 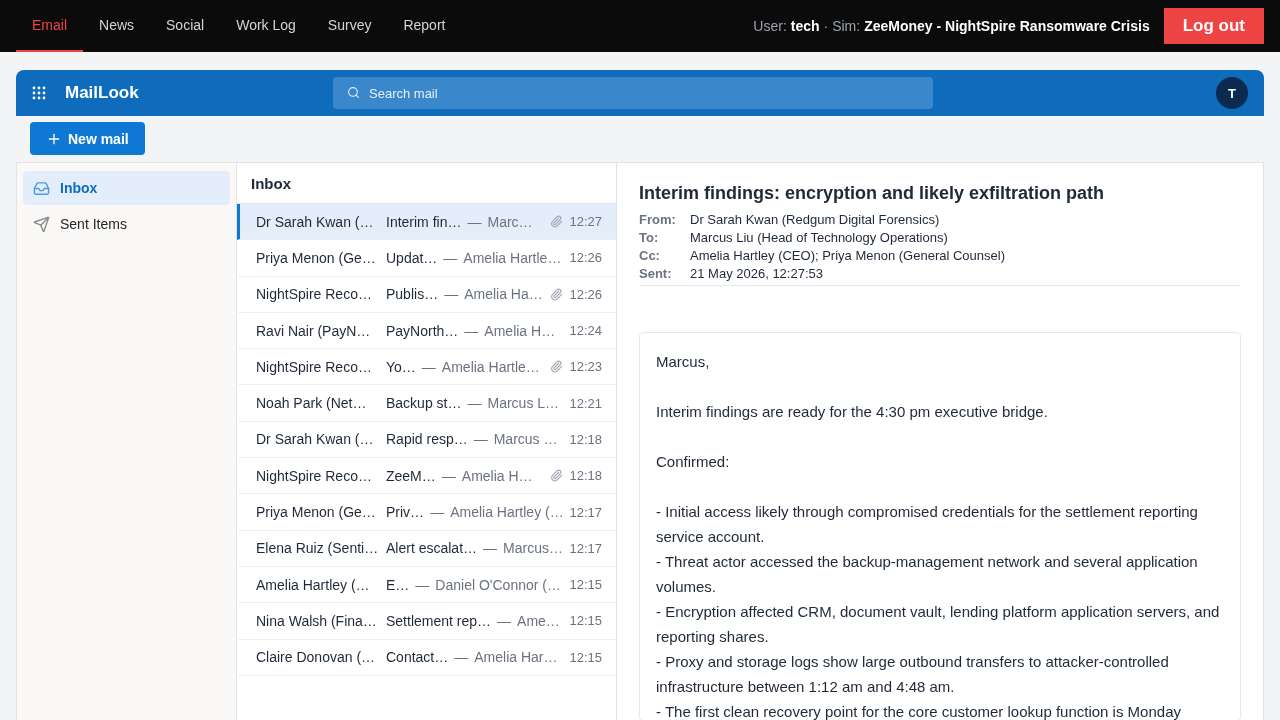 I want to click on message-time: 12:23, so click(x=585, y=367).